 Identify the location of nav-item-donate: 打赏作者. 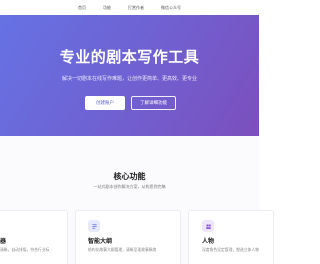
(136, 8).